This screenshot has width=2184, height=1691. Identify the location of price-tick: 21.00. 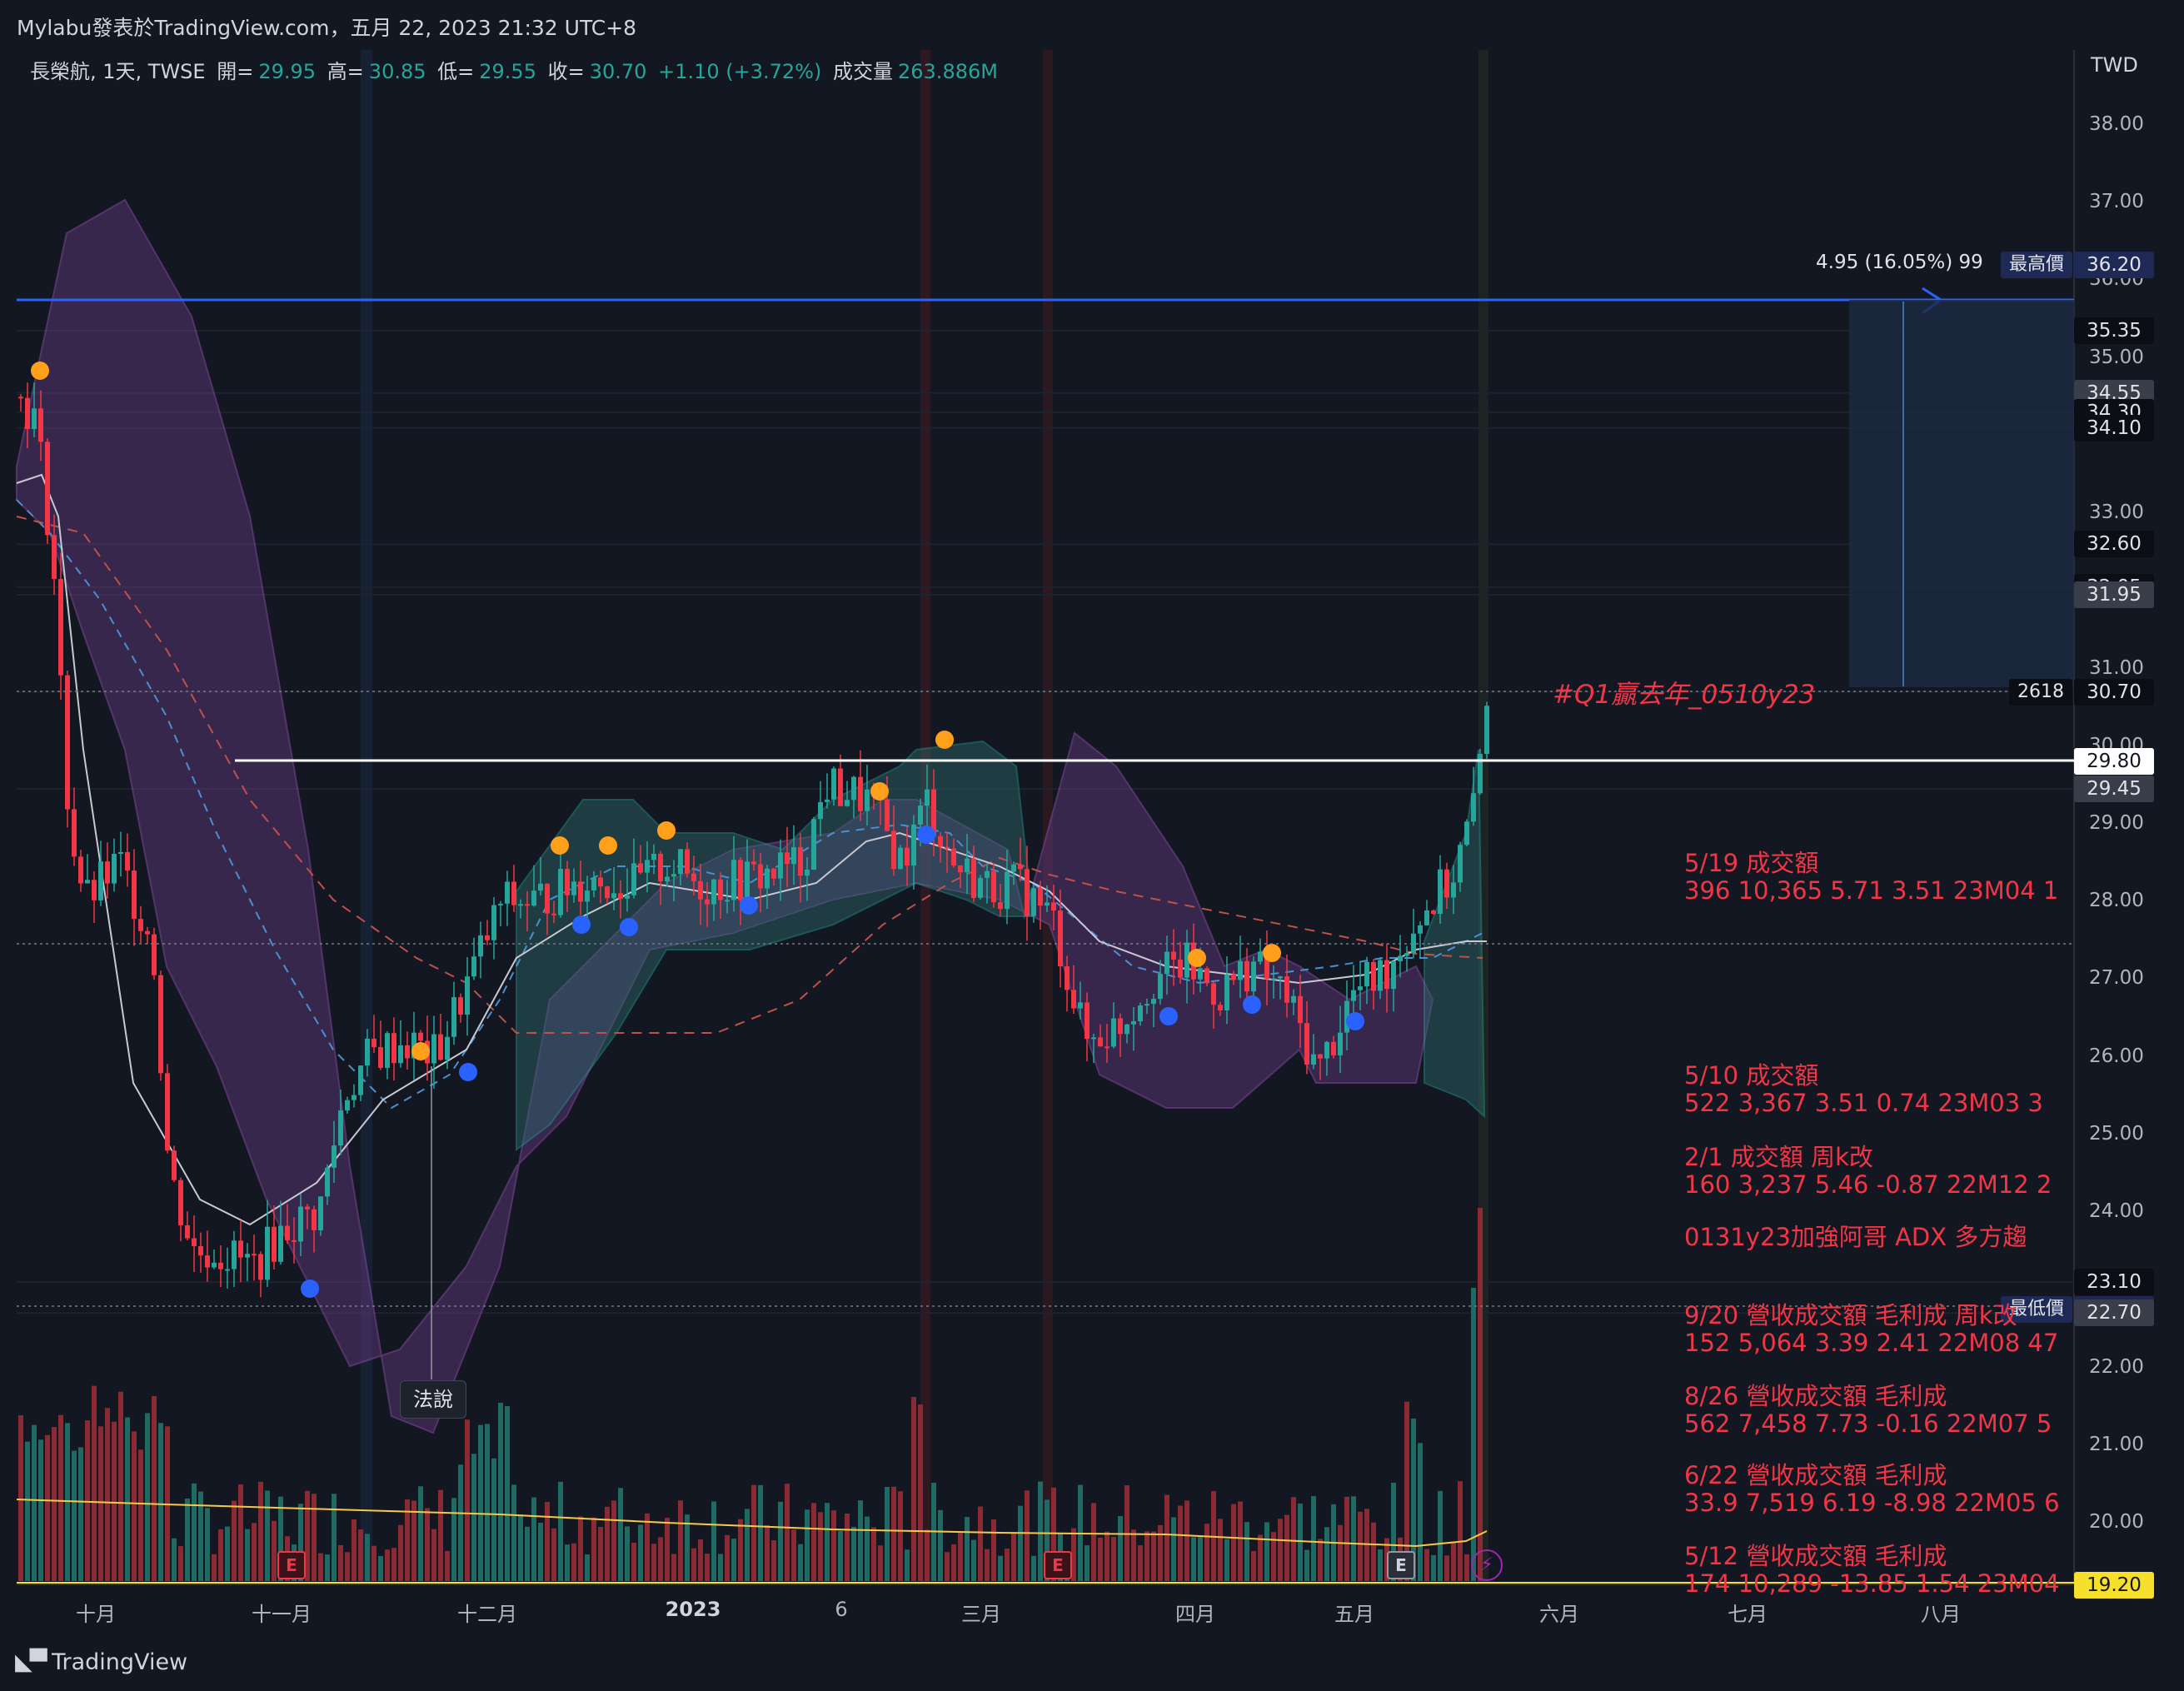
(2116, 1444).